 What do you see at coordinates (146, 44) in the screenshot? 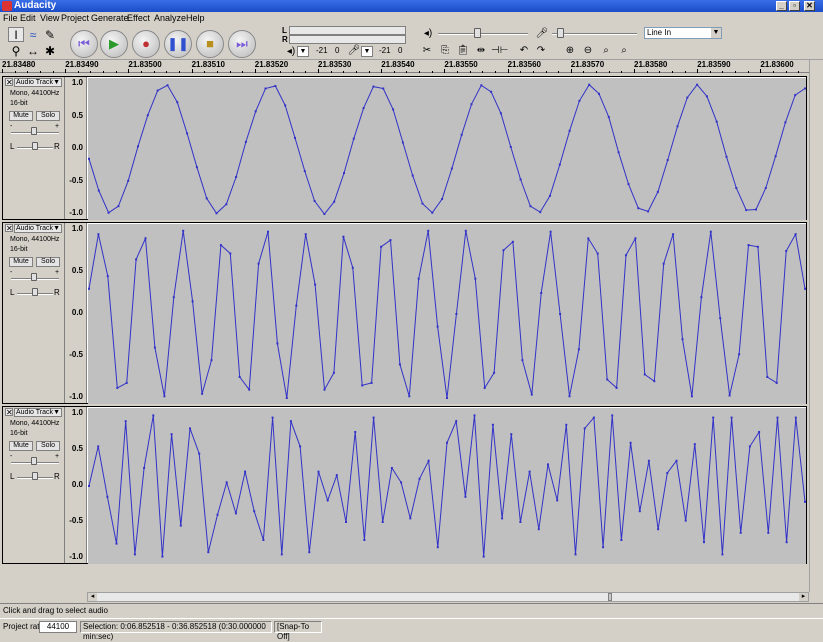
I see `record-button: ●` at bounding box center [146, 44].